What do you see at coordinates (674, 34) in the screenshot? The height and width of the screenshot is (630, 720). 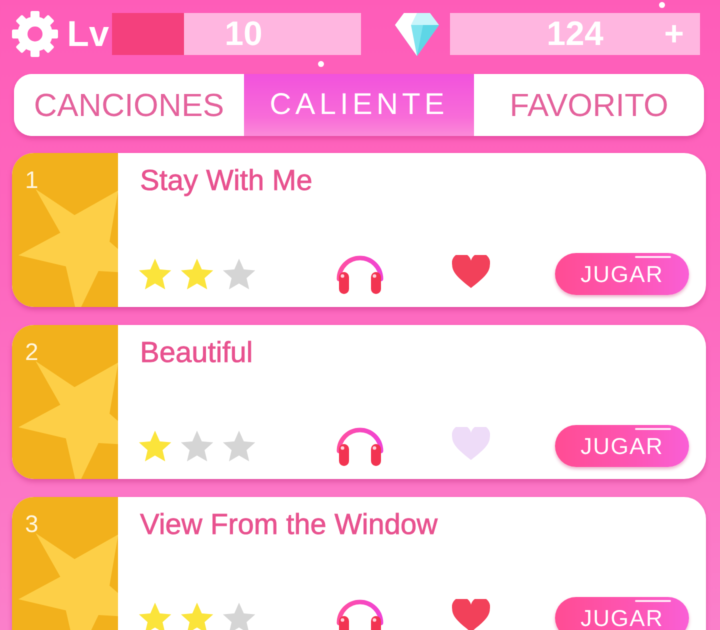 I see `add-gems-button: +` at bounding box center [674, 34].